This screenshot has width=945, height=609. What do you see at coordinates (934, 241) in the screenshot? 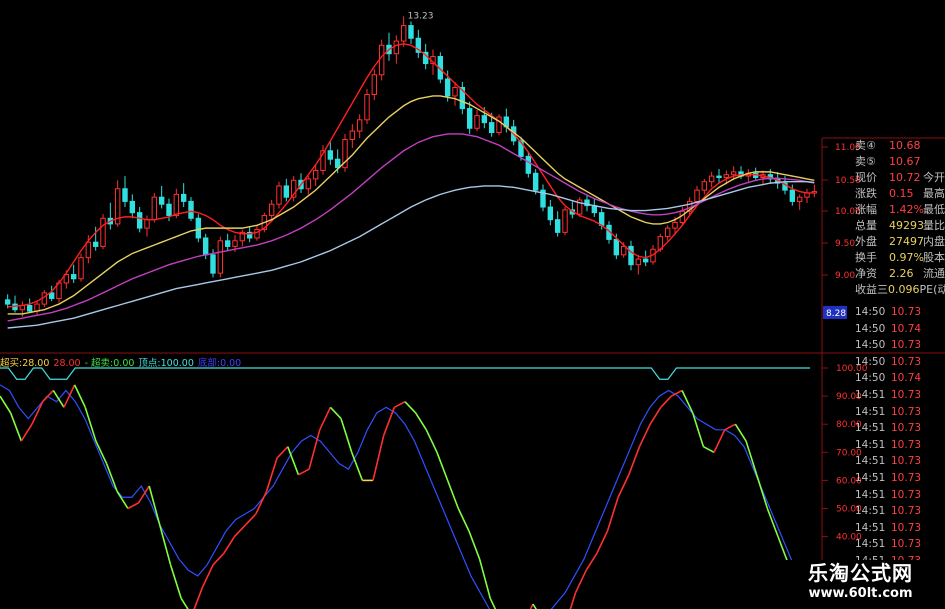
I see `quote-label-2: 内盘` at bounding box center [934, 241].